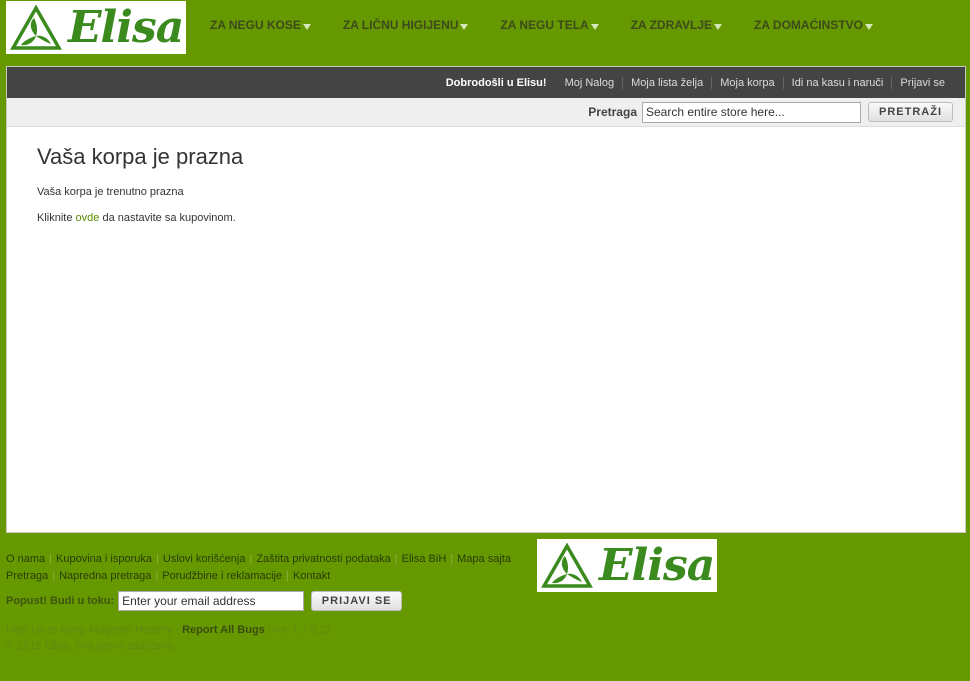 This screenshot has width=970, height=681. I want to click on empty-cart-message: Vaša korpa je trenutno prazna, so click(110, 192).